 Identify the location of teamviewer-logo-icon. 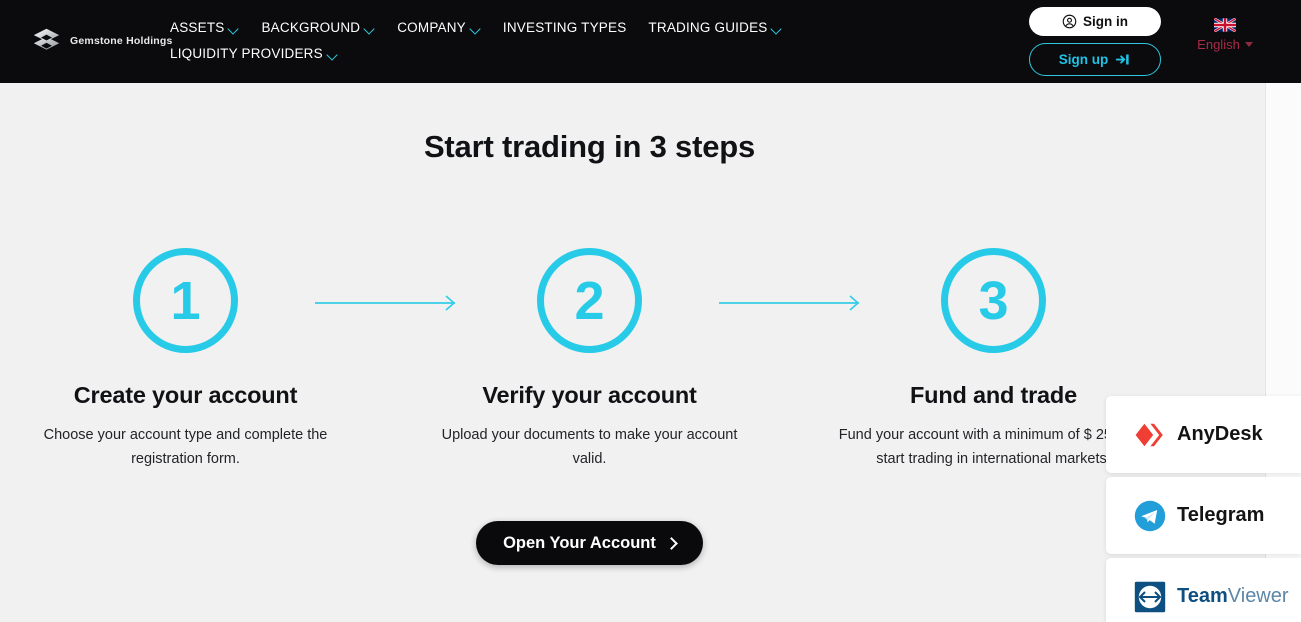
(1150, 596).